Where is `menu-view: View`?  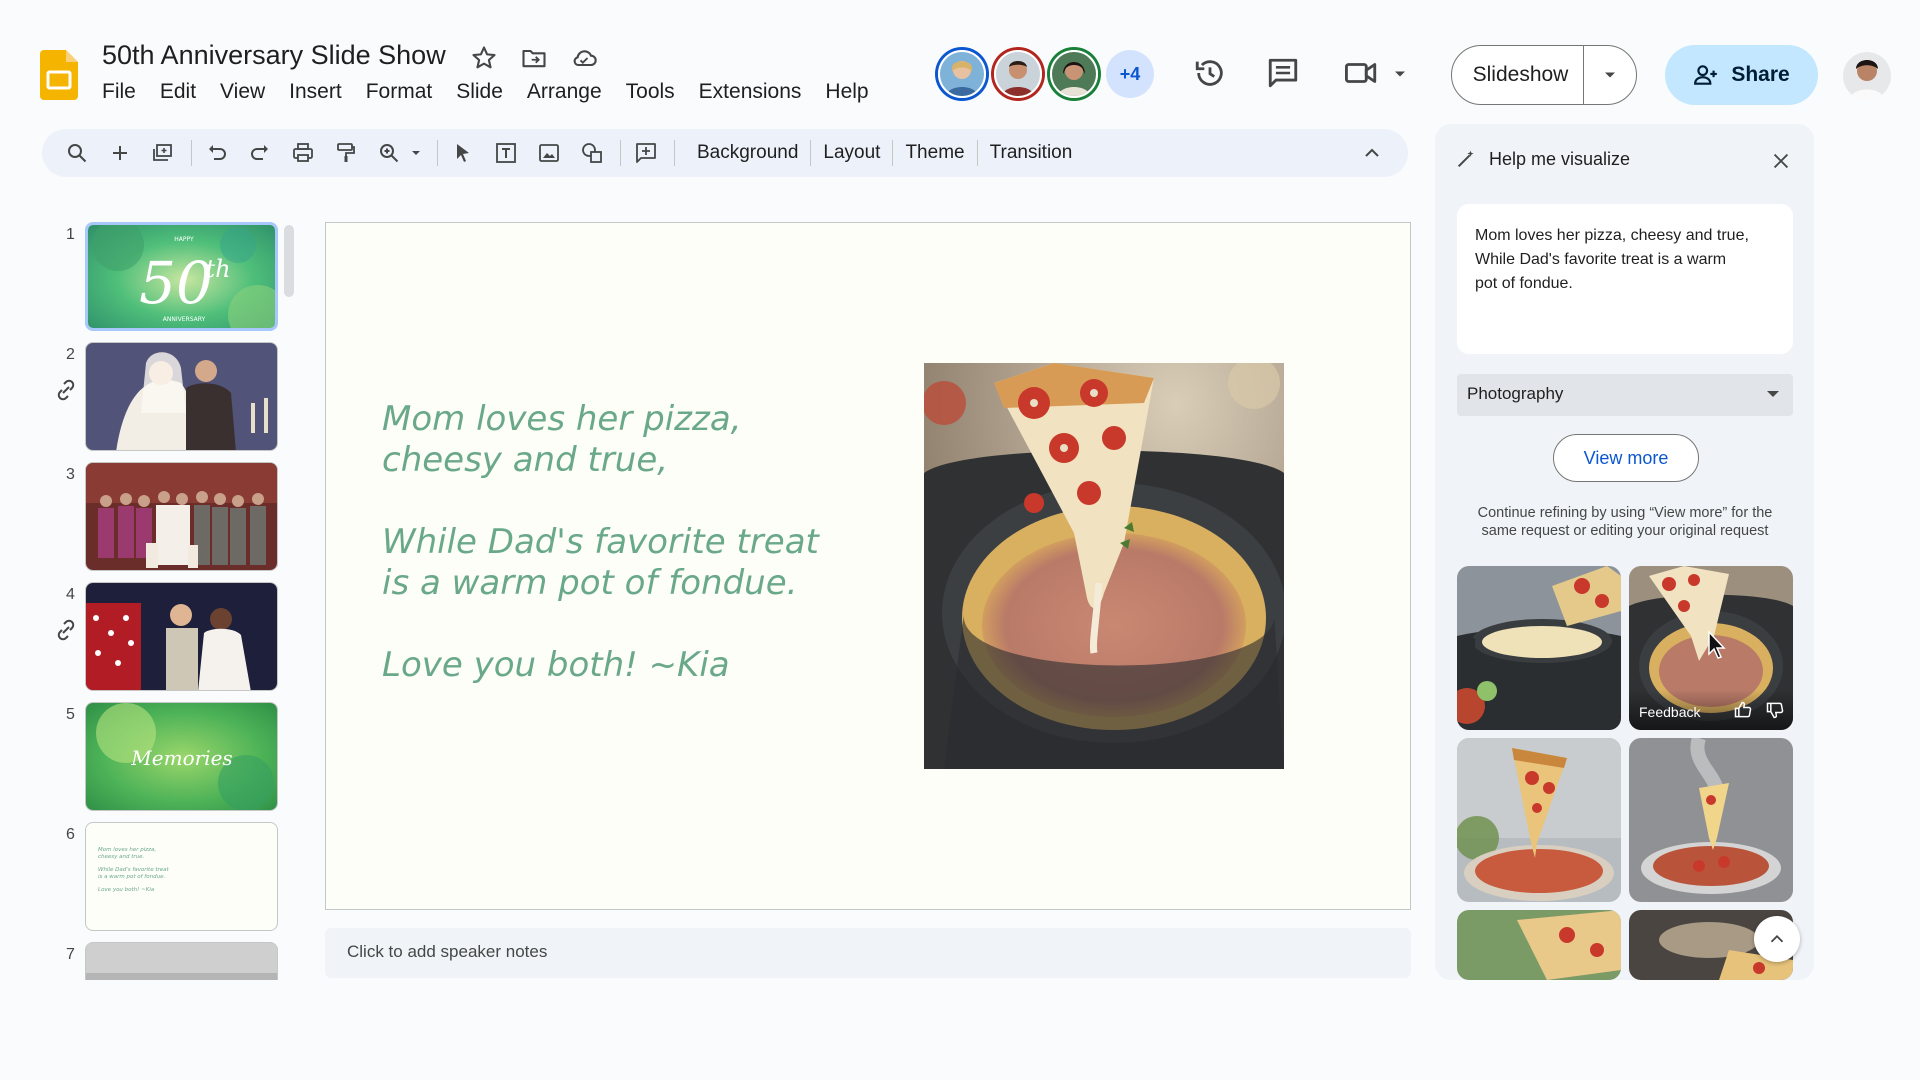 menu-view: View is located at coordinates (242, 92).